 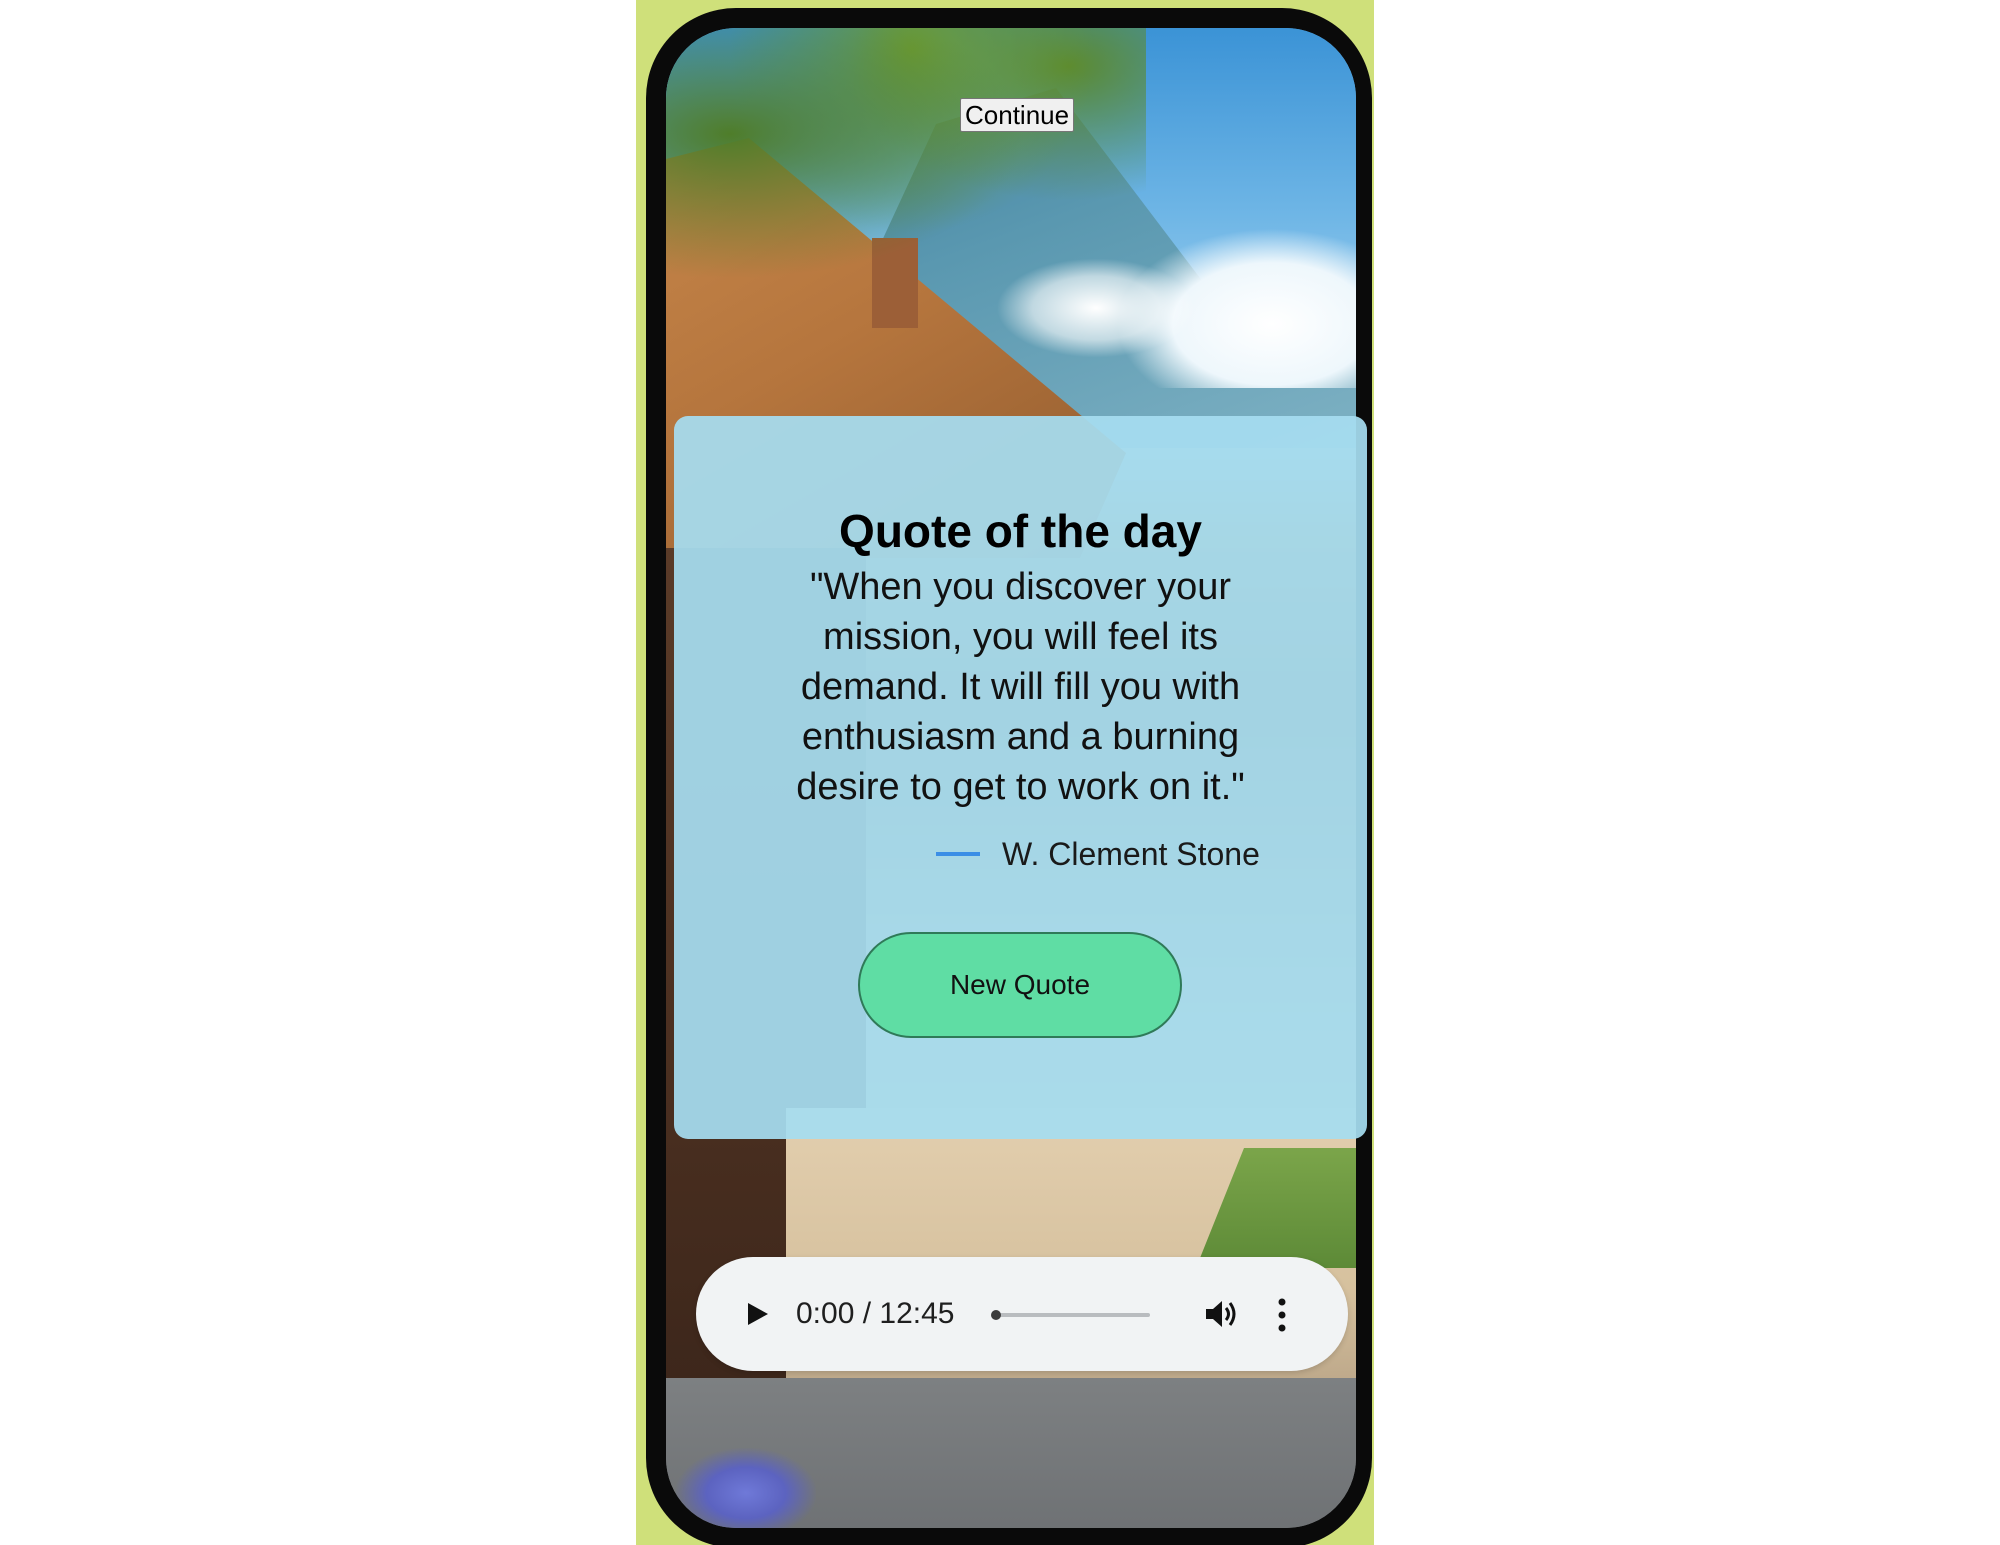 I want to click on author-row: W. Clement Stone, so click(x=1098, y=854).